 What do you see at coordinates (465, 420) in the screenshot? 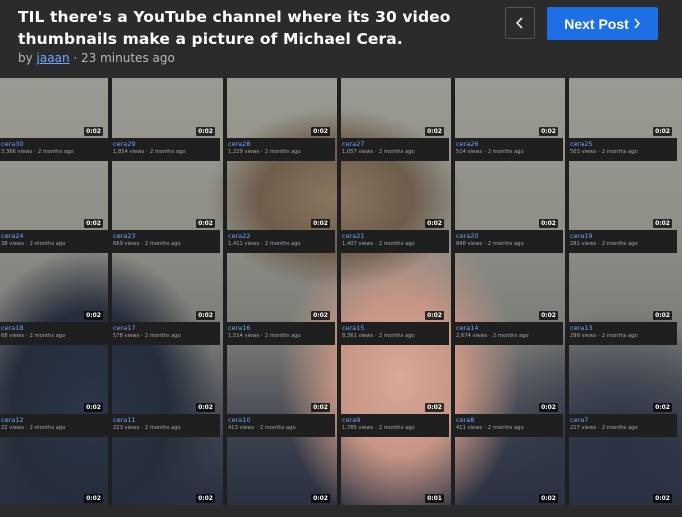
I see `video-title-link: cera8` at bounding box center [465, 420].